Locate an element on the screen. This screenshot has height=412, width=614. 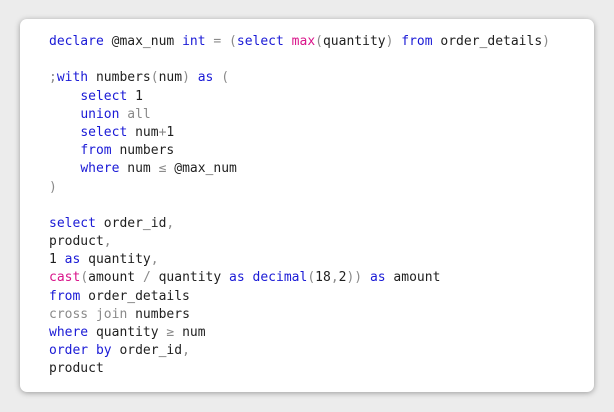
code-line: from order_details is located at coordinates (299, 297).